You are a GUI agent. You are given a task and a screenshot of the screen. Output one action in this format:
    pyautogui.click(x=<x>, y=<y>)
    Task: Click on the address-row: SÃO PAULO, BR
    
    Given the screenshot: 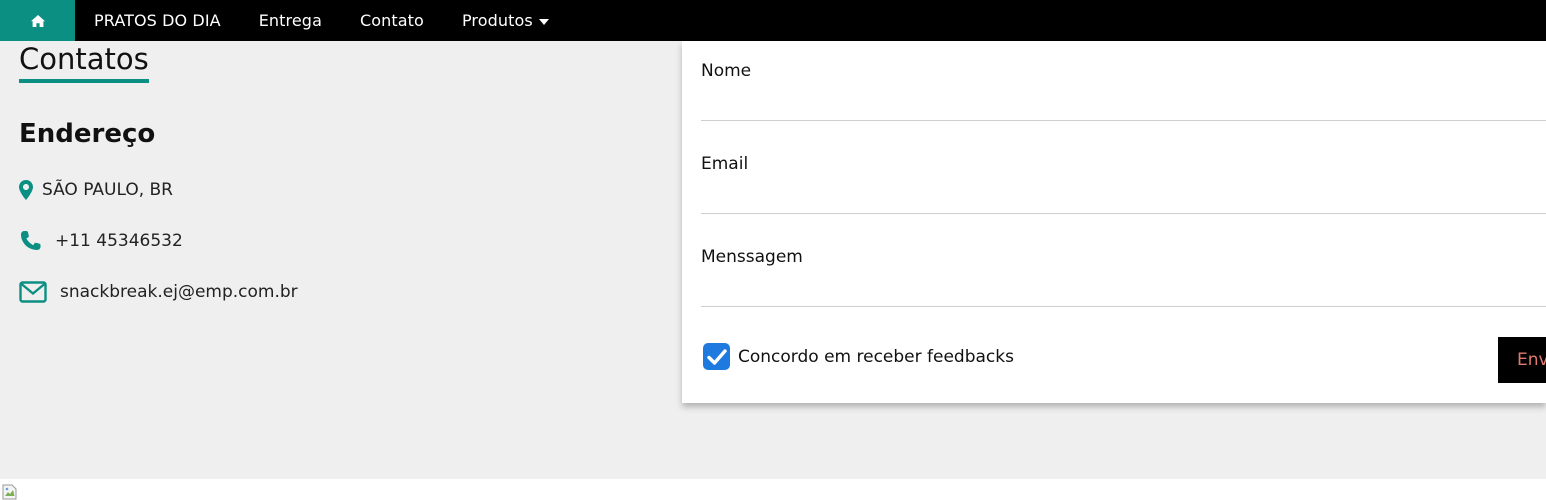 What is the action you would take?
    pyautogui.click(x=96, y=190)
    